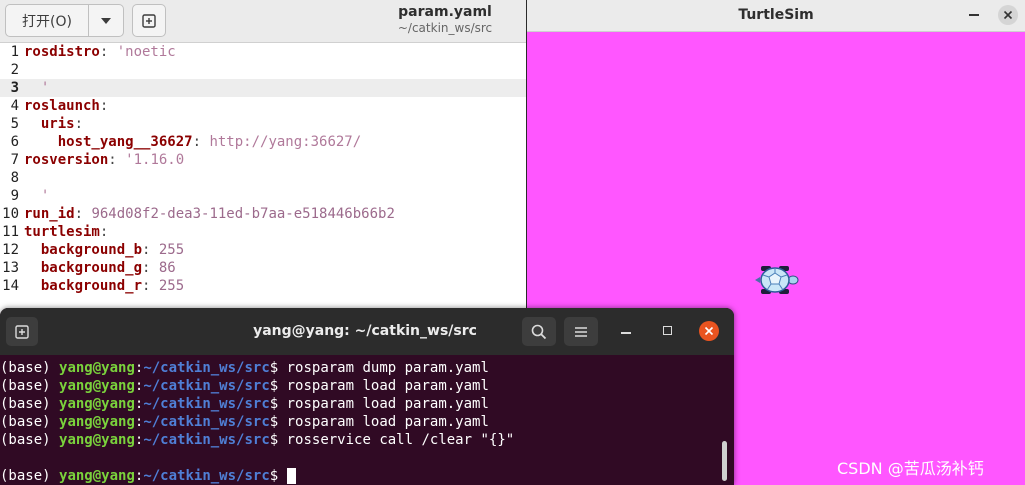  I want to click on open-dropdown-button, so click(106, 20).